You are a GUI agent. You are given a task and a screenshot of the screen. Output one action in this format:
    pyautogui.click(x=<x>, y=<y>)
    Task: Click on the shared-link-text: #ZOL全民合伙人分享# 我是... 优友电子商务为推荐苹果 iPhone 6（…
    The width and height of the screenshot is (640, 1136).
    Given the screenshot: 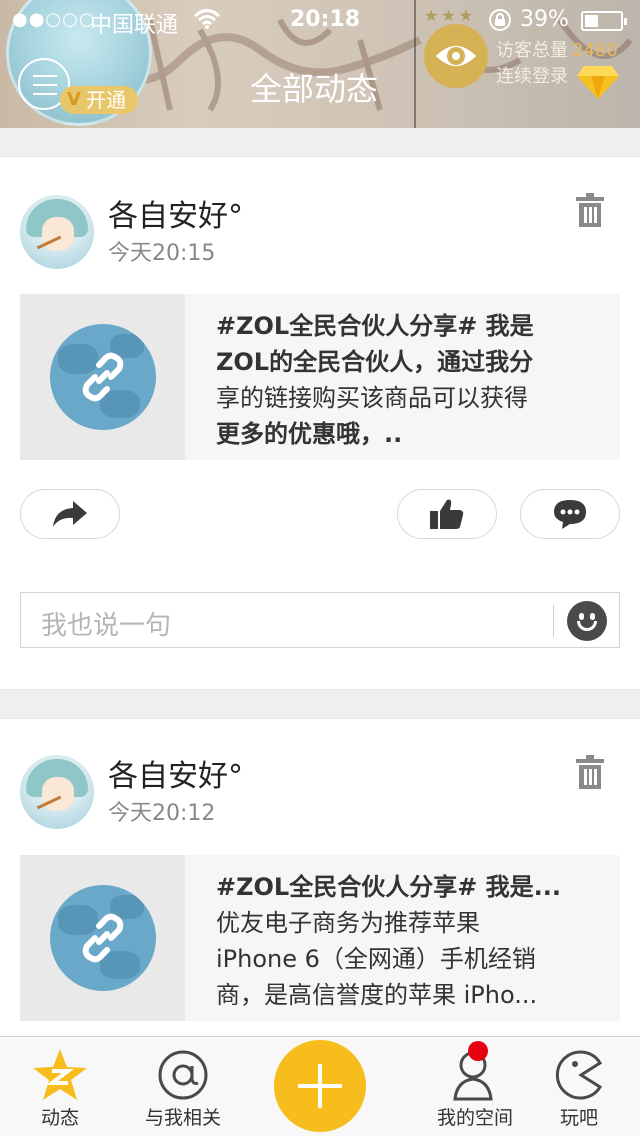 What is the action you would take?
    pyautogui.click(x=411, y=941)
    